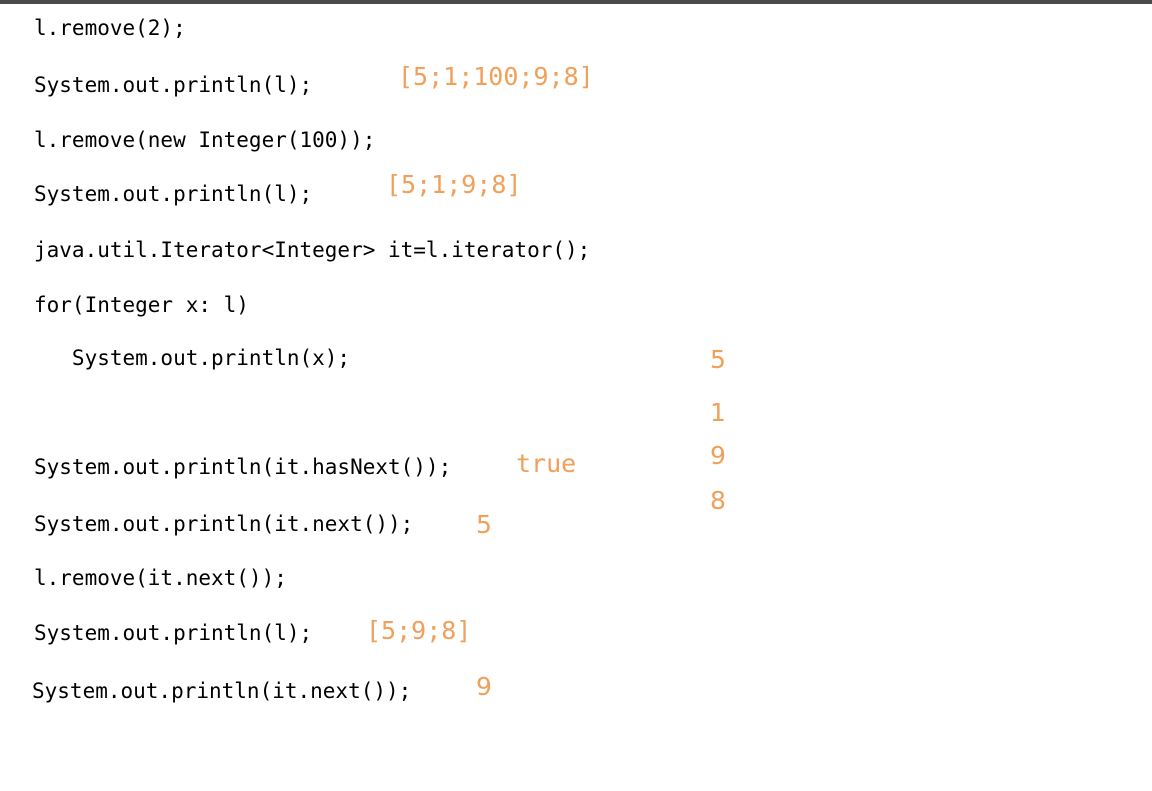  Describe the element at coordinates (419, 630) in the screenshot. I see `annotation-list-output: [5;9;8]` at that location.